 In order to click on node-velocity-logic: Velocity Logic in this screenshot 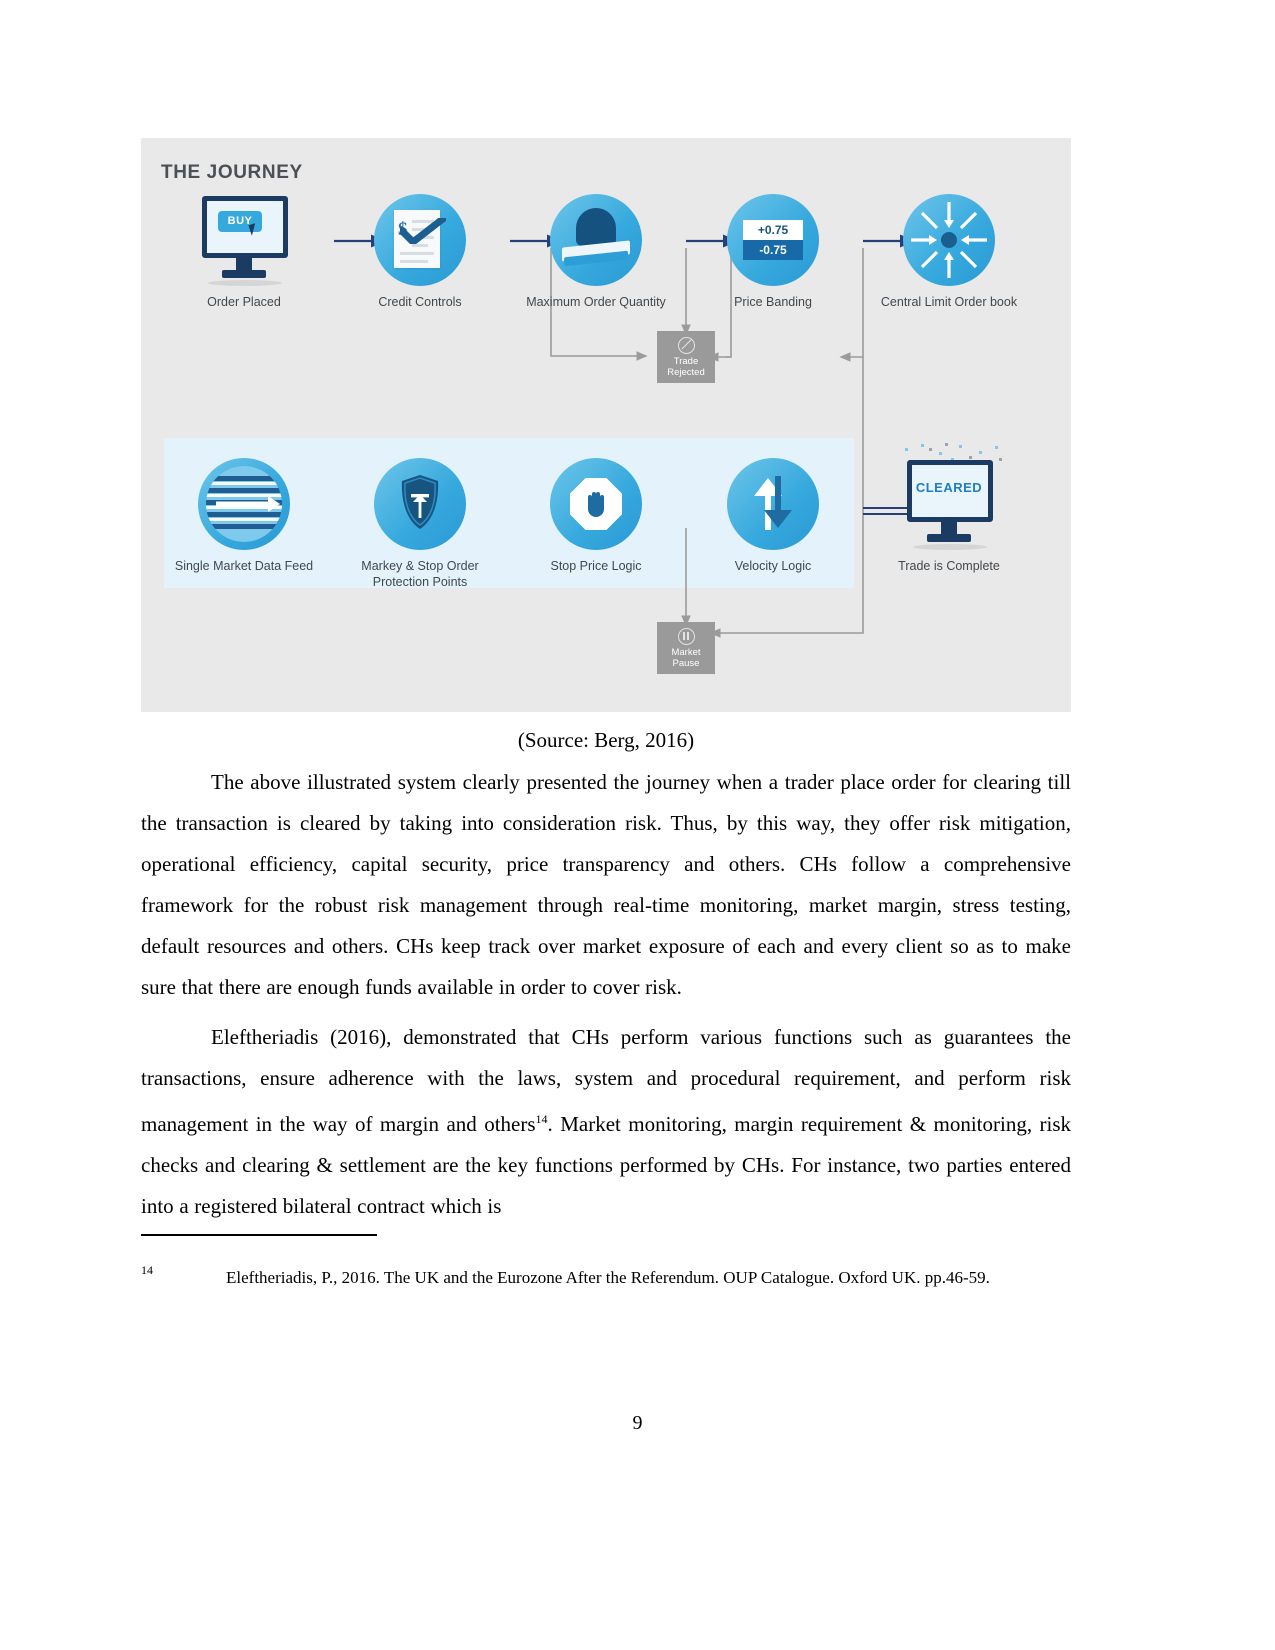, I will do `click(773, 516)`.